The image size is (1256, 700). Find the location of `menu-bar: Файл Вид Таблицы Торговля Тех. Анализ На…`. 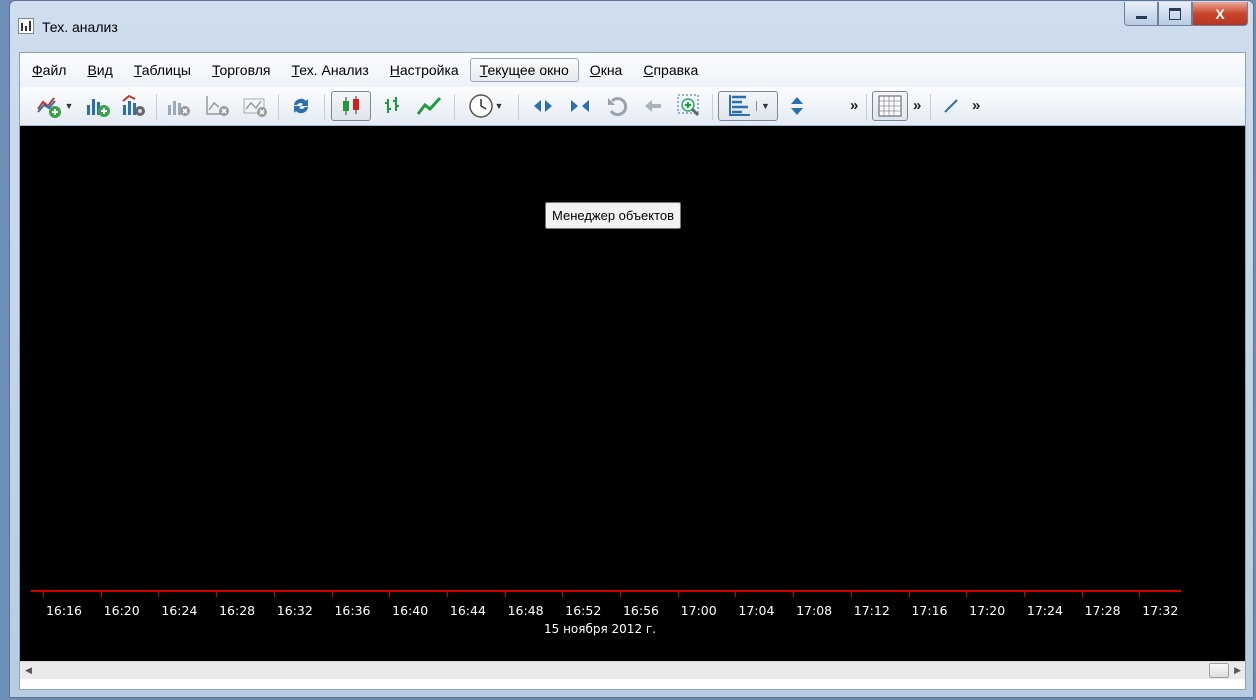

menu-bar: Файл Вид Таблицы Торговля Тех. Анализ На… is located at coordinates (632, 70).